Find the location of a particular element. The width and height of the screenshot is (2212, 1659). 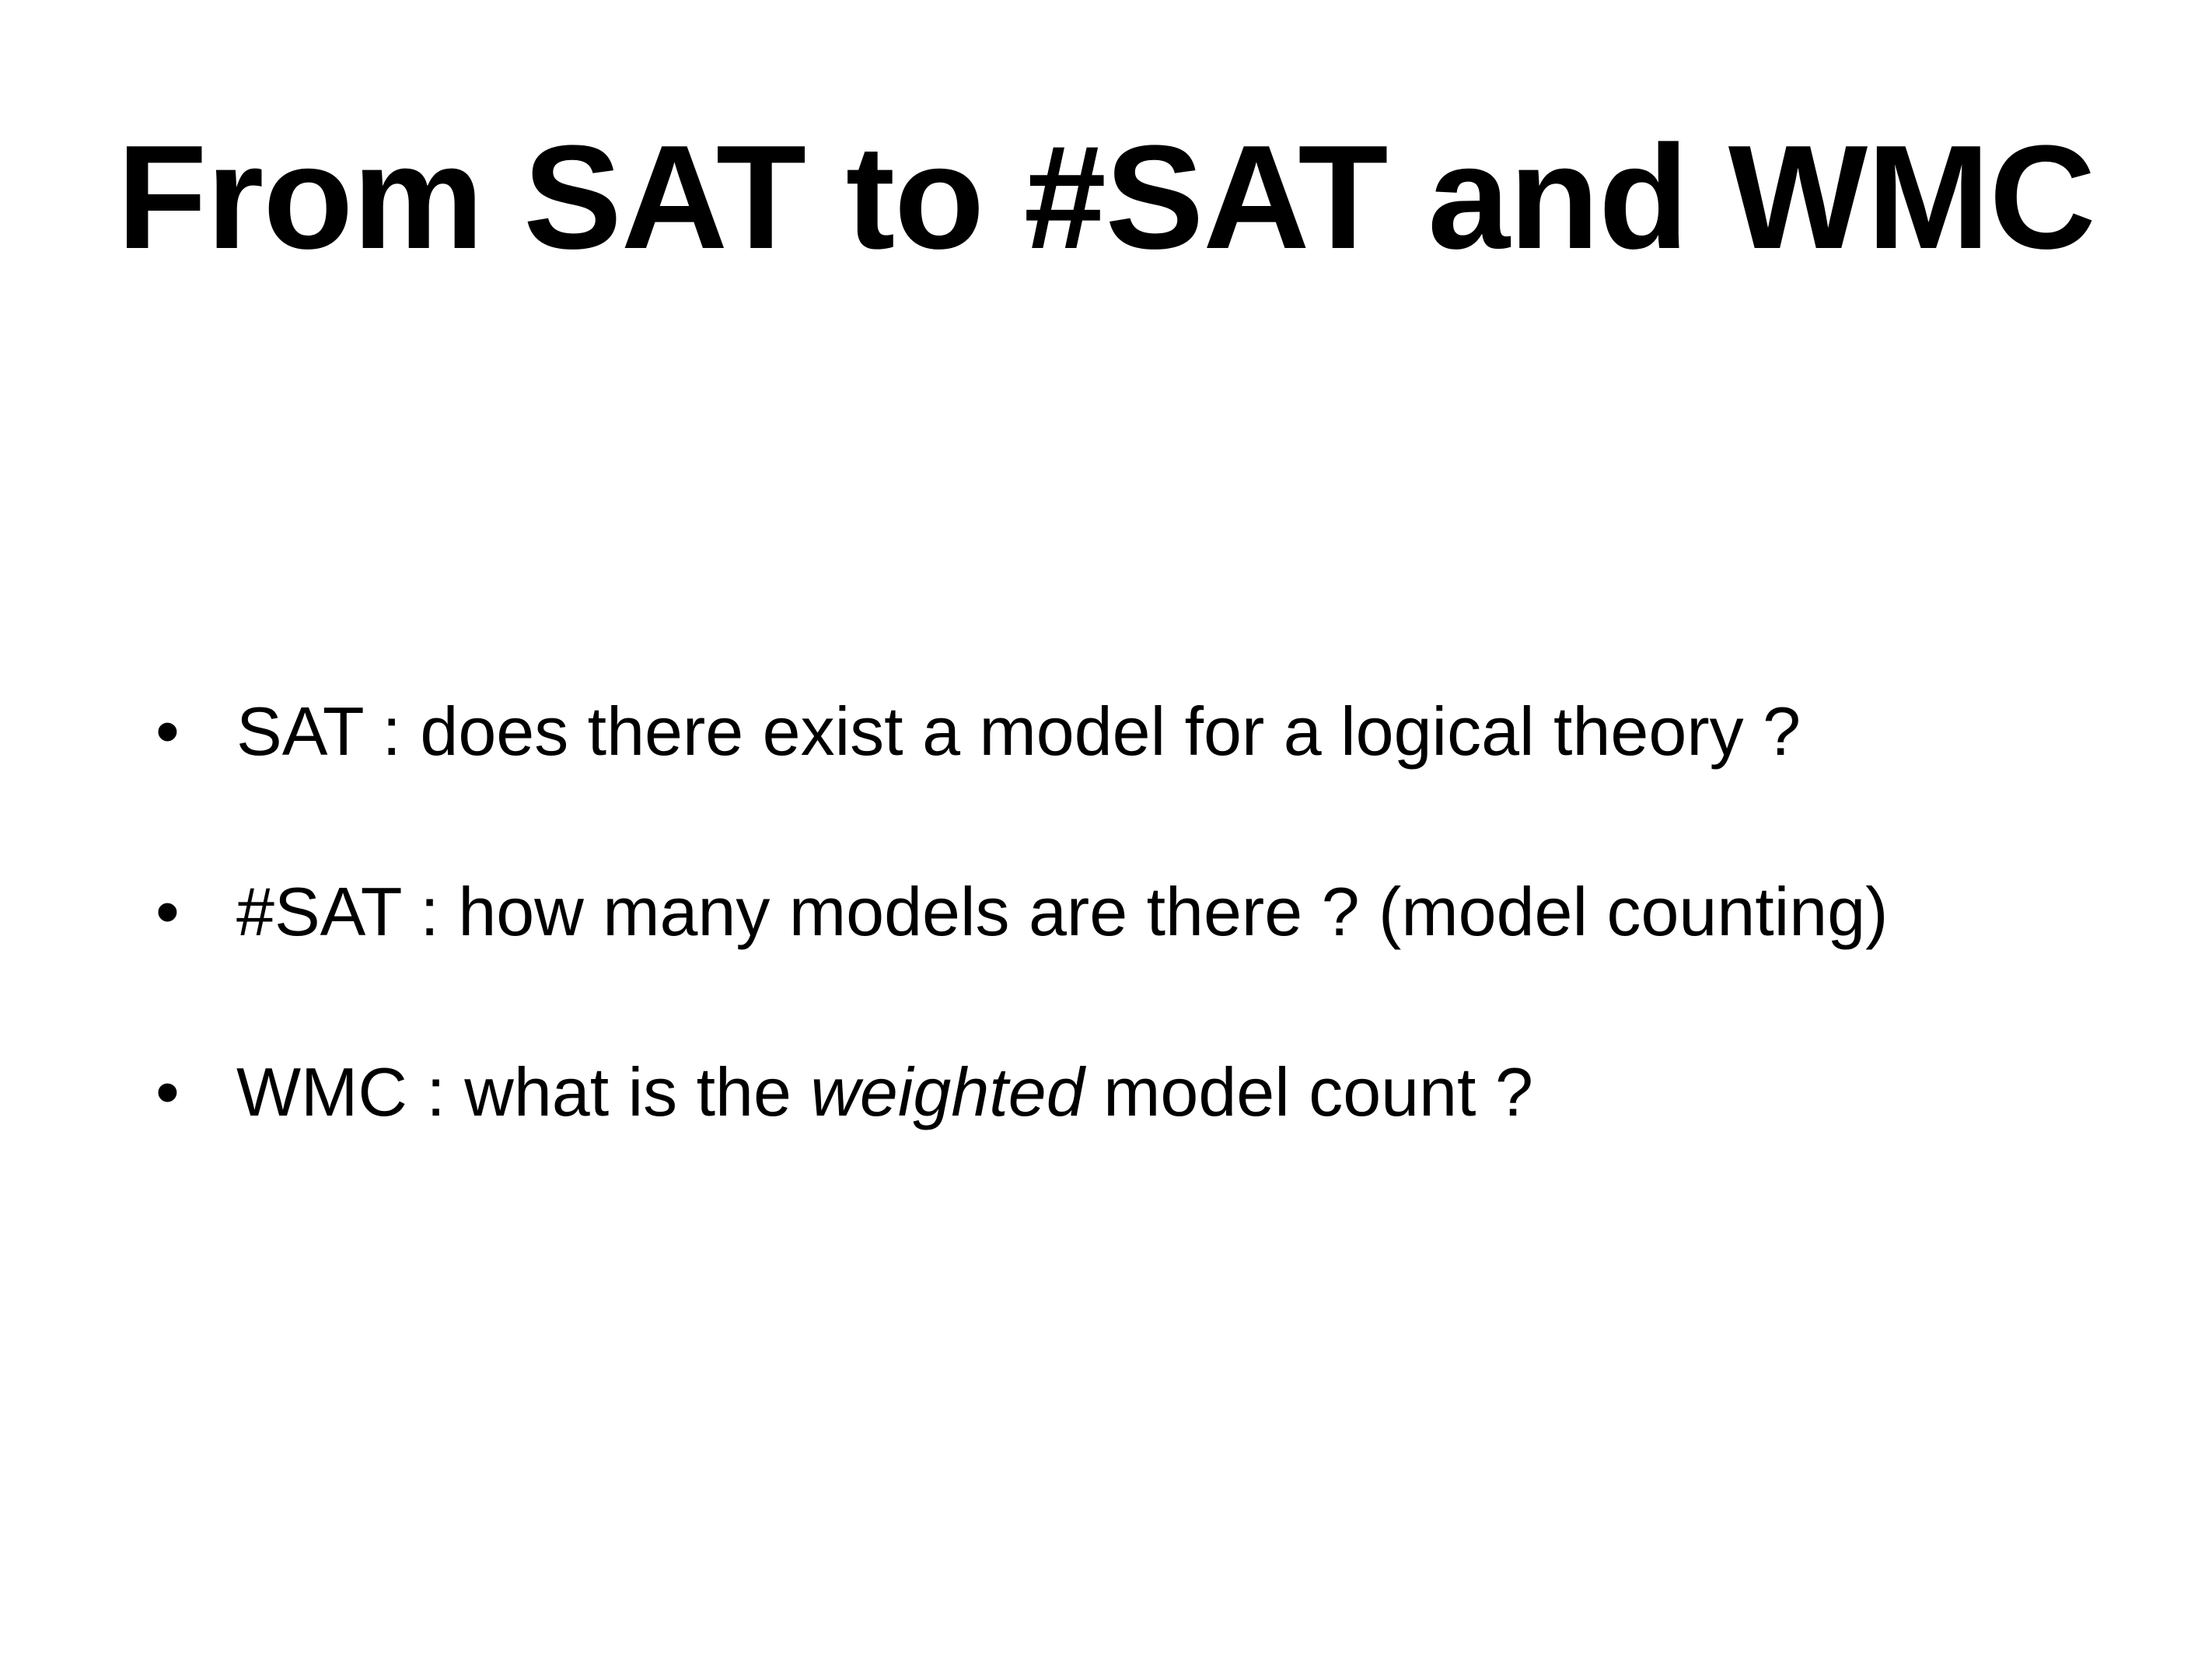

bullet-text-wmc-after: model count ? is located at coordinates (1308, 1091).